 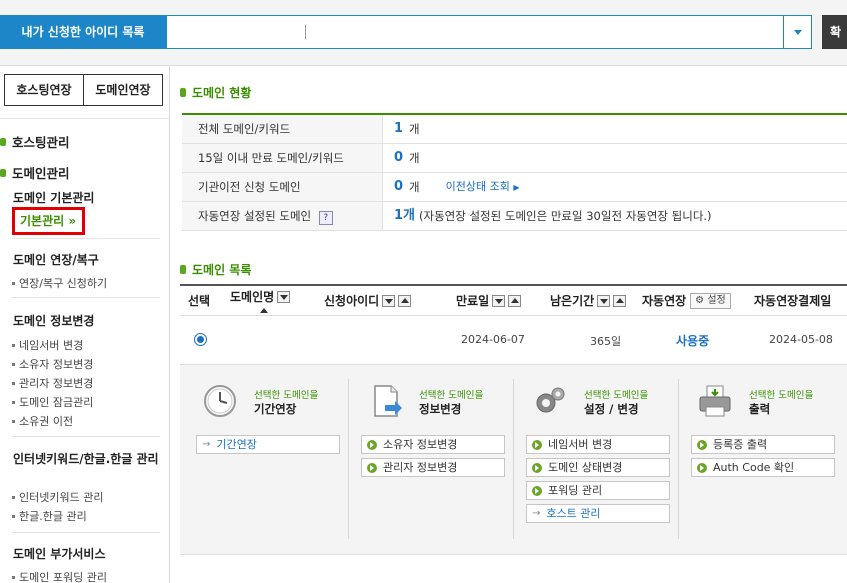 I want to click on gear-icon, so click(x=550, y=400).